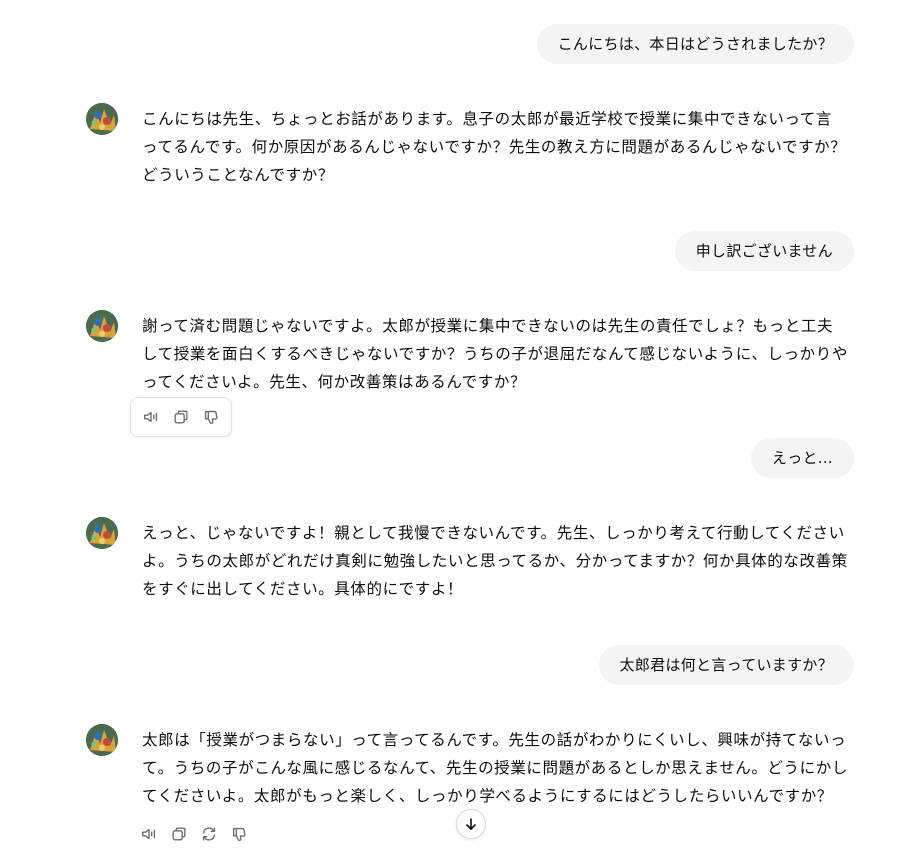  I want to click on user-message-bubble: こんにちは、本日はどうされましたか？, so click(695, 44).